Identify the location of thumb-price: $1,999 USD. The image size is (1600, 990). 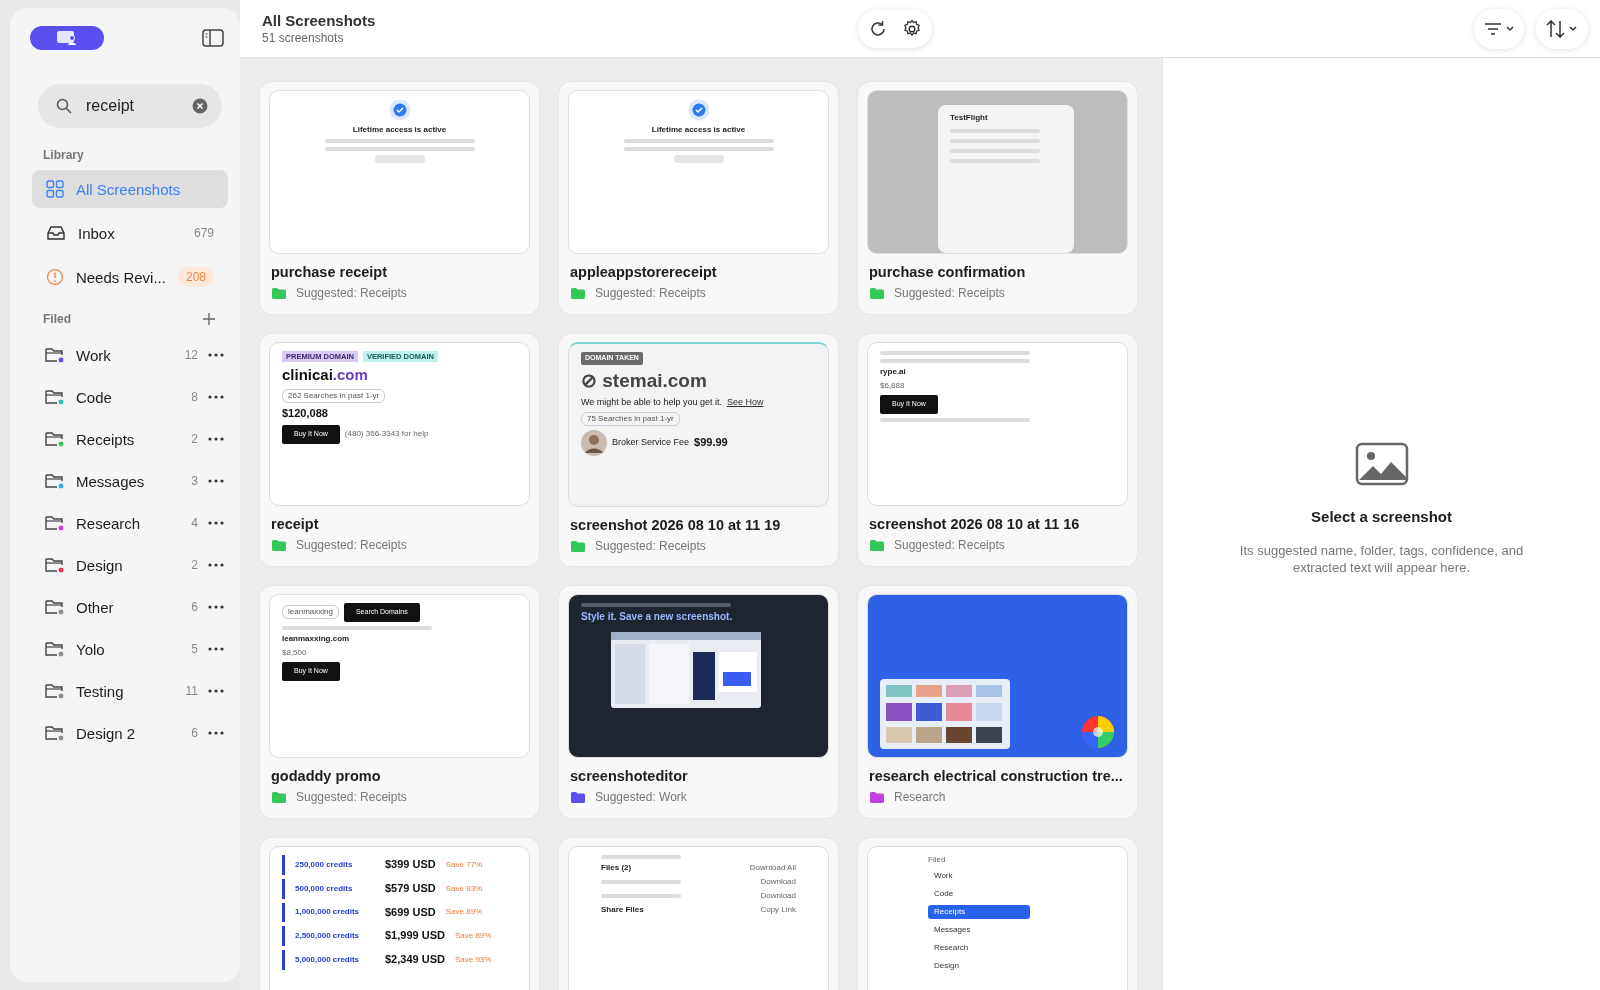
(415, 936).